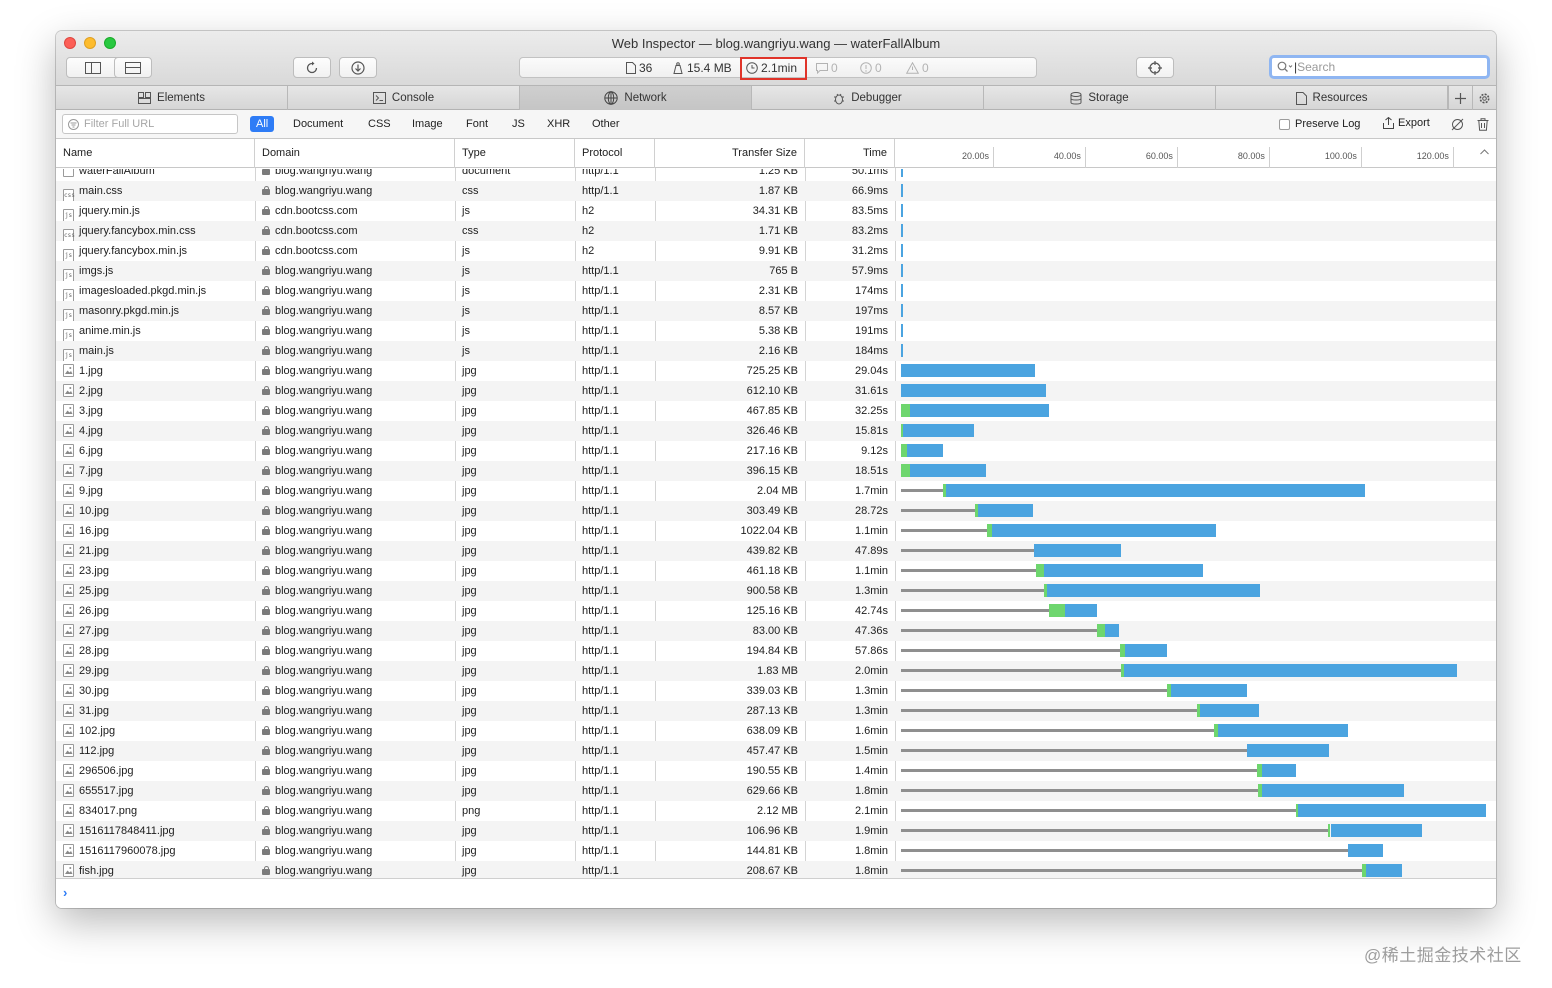 The image size is (1552, 988). I want to click on filter-type-image: Image, so click(427, 124).